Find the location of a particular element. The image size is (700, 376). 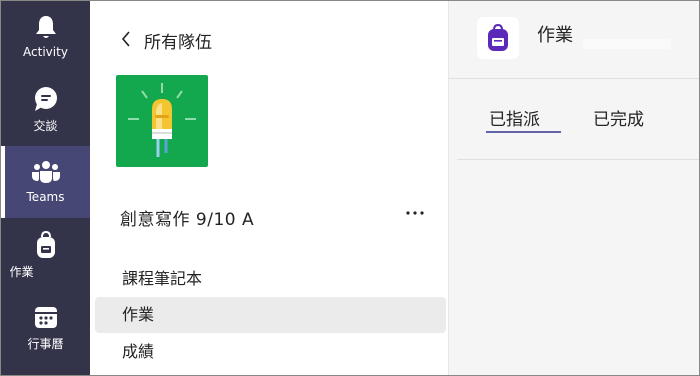

tab-completed: 已完成 is located at coordinates (618, 117).